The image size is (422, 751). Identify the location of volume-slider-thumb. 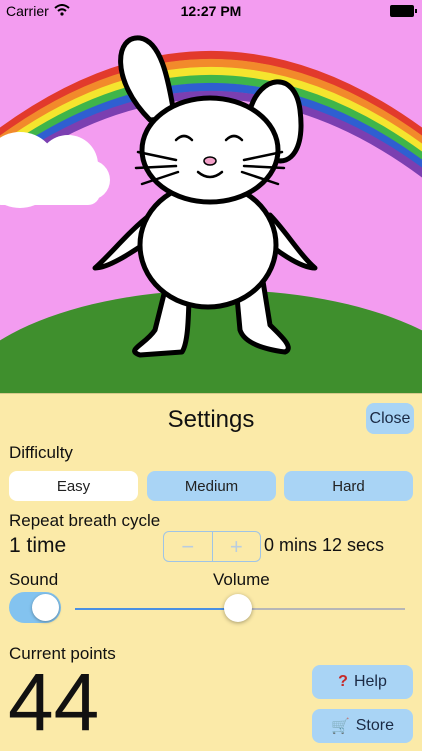
(238, 608).